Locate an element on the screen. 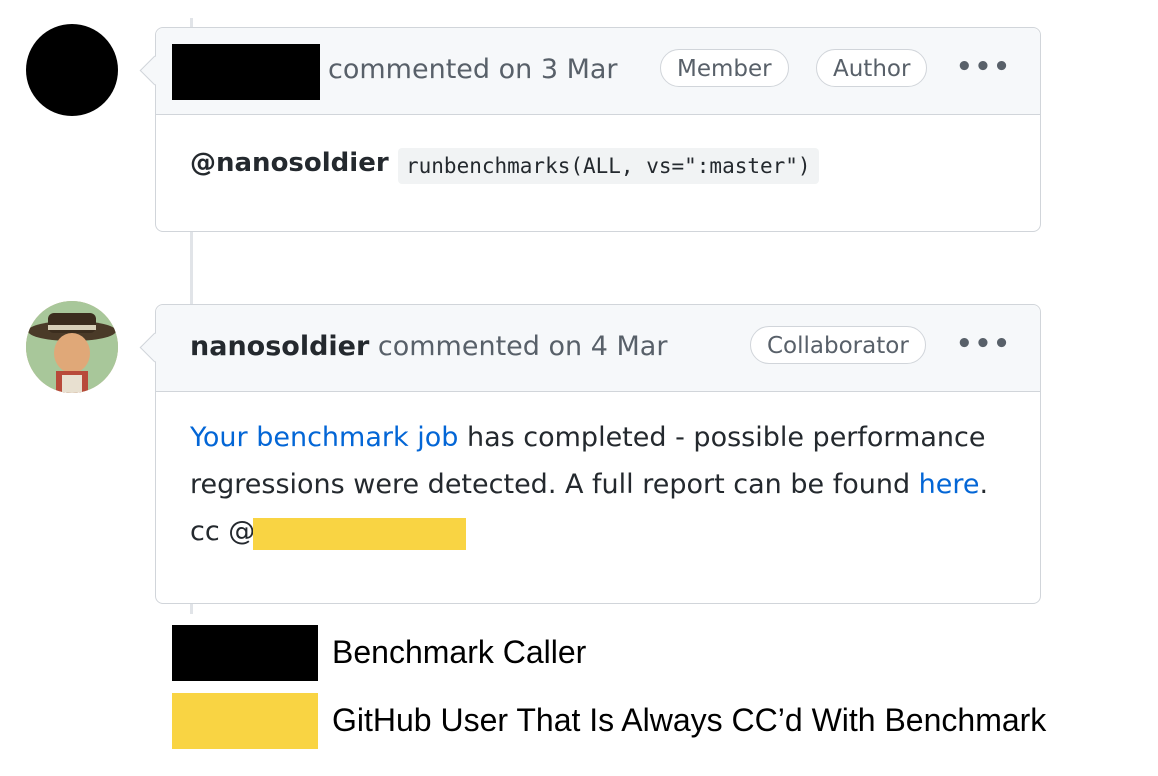 The image size is (1158, 776). author-badge: Author is located at coordinates (872, 68).